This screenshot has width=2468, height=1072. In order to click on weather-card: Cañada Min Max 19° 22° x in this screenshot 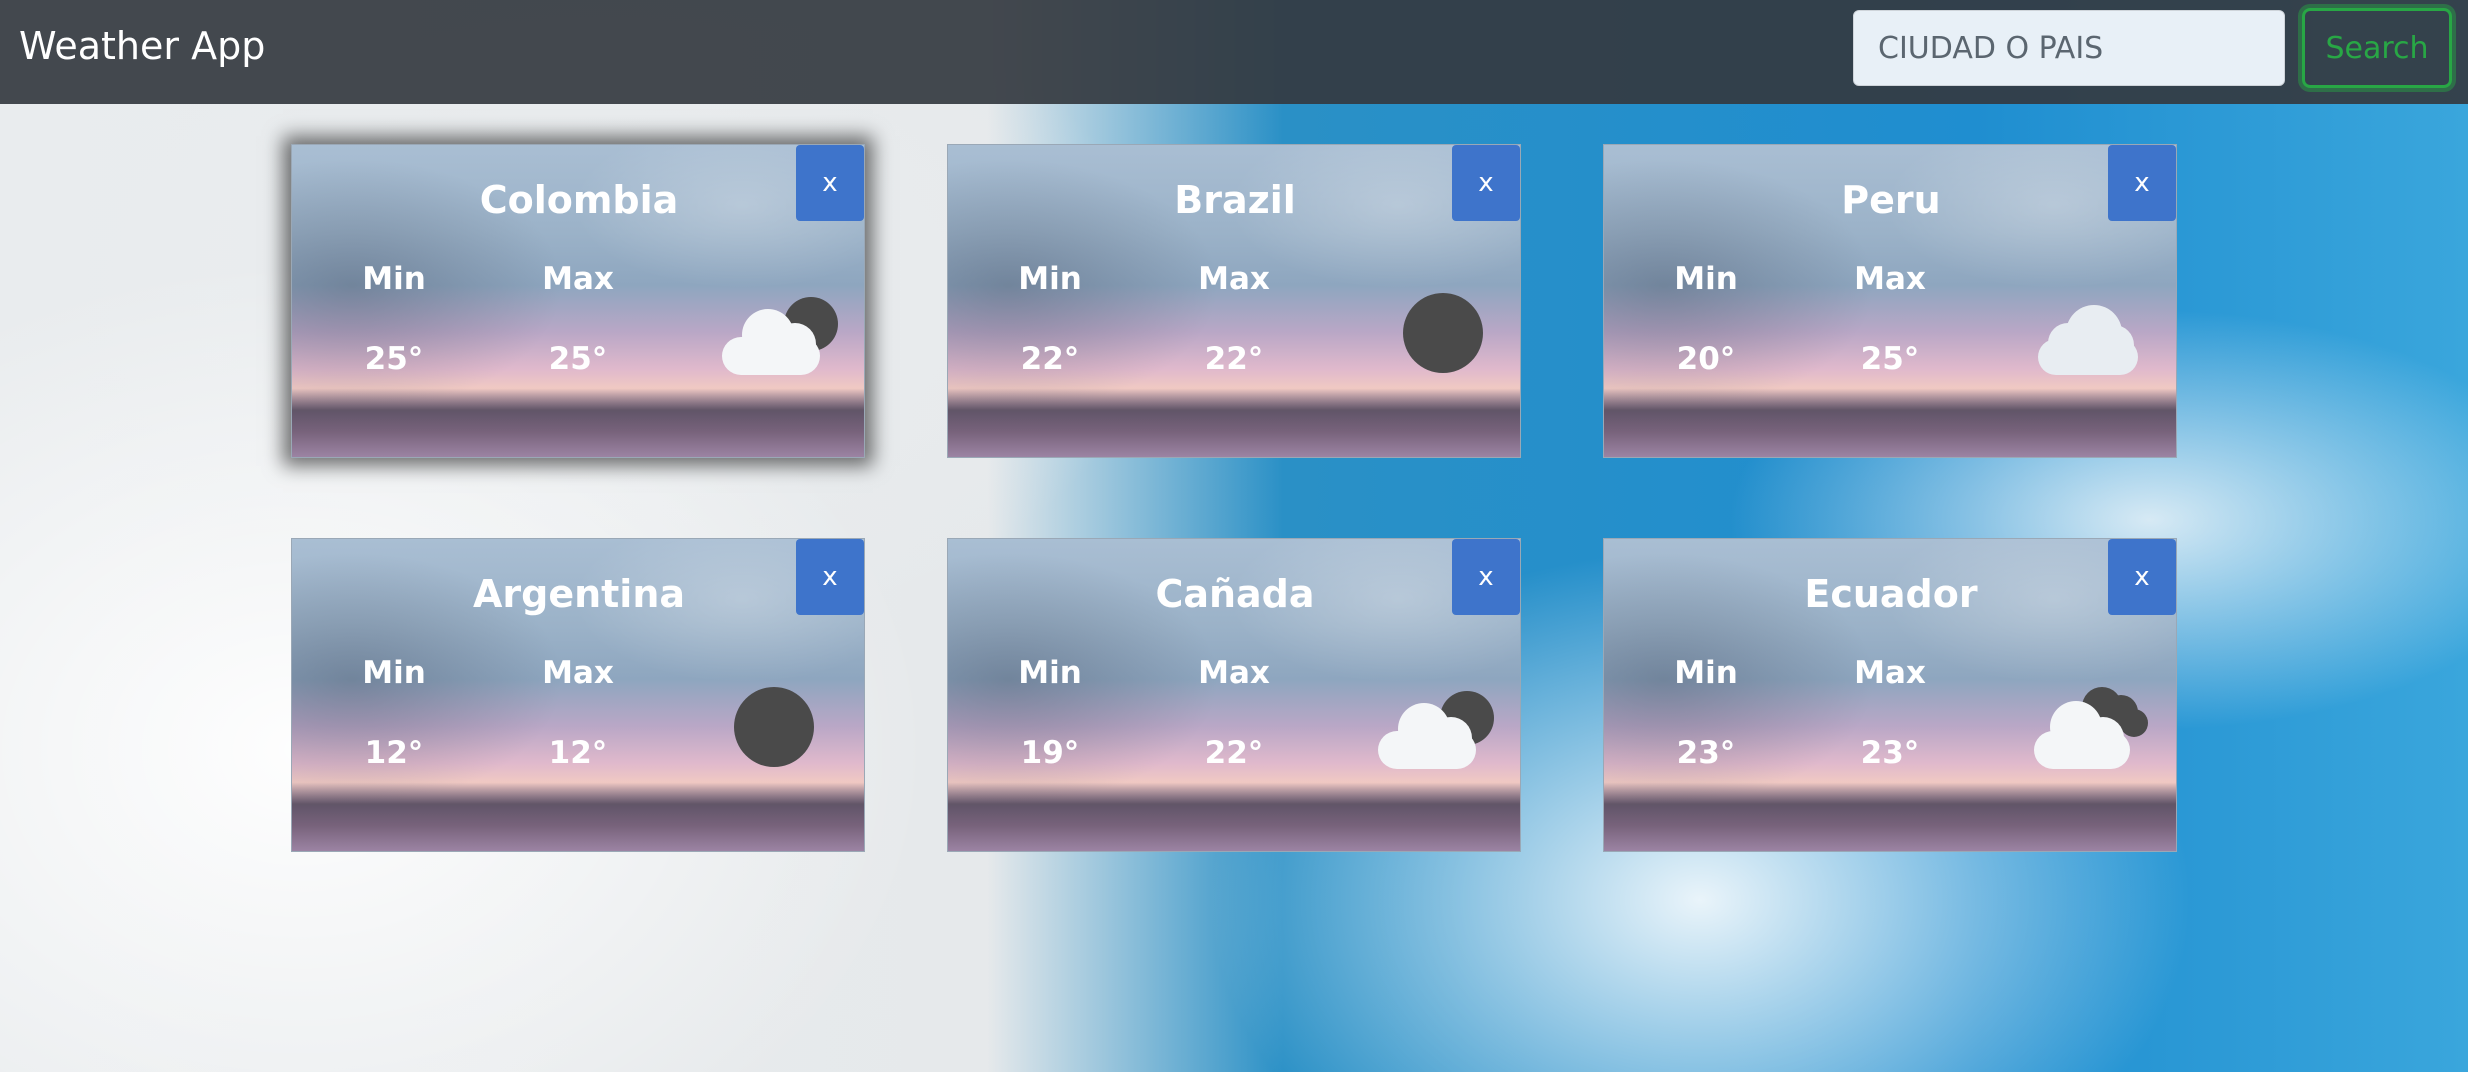, I will do `click(1234, 695)`.